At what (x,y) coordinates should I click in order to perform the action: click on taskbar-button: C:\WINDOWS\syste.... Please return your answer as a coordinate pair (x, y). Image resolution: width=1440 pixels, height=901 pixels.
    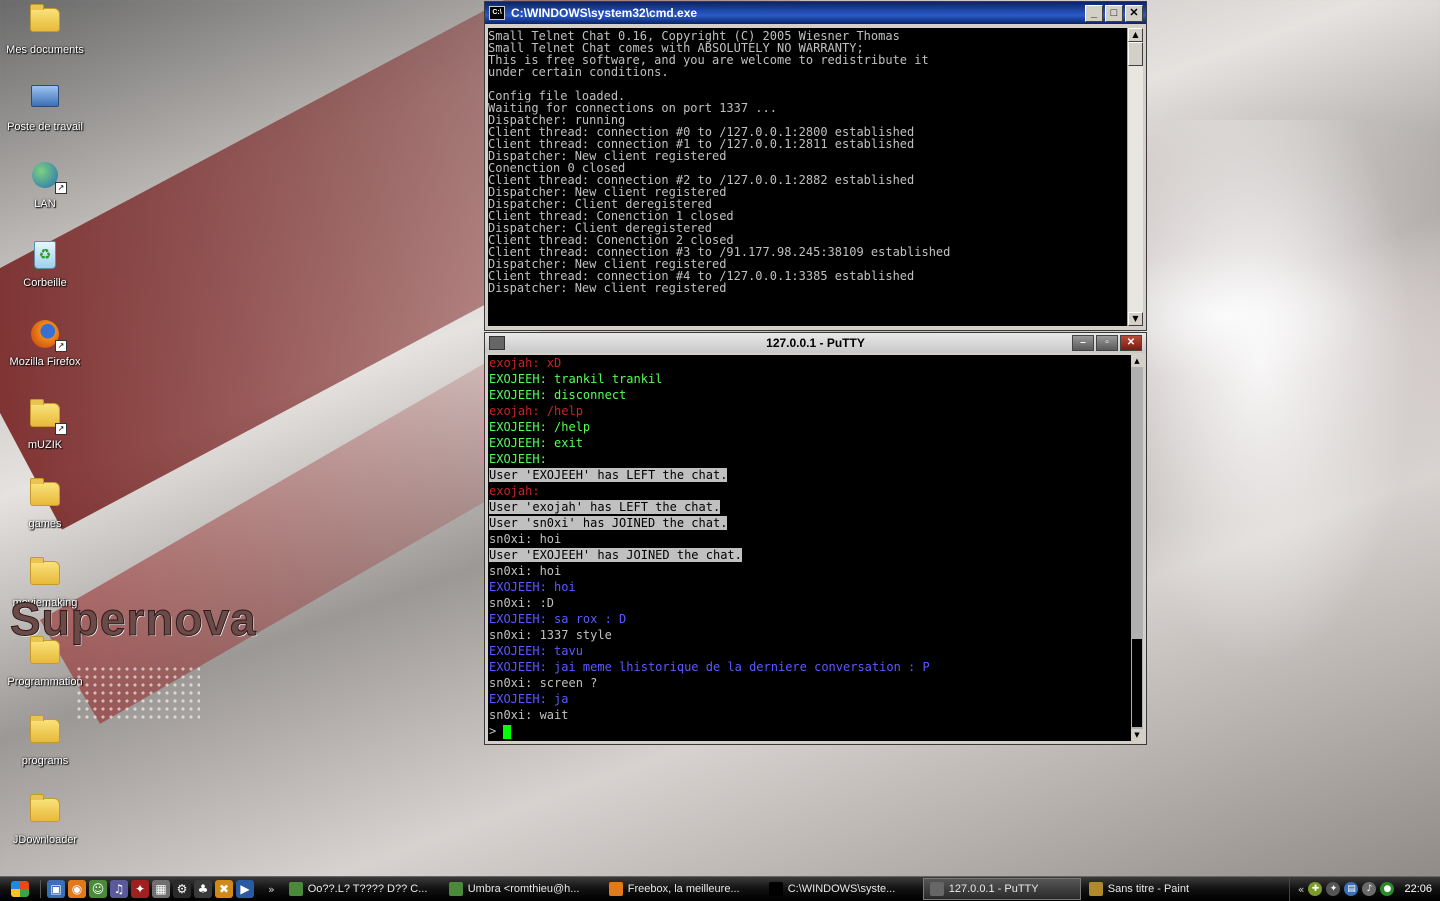
    Looking at the image, I should click on (842, 889).